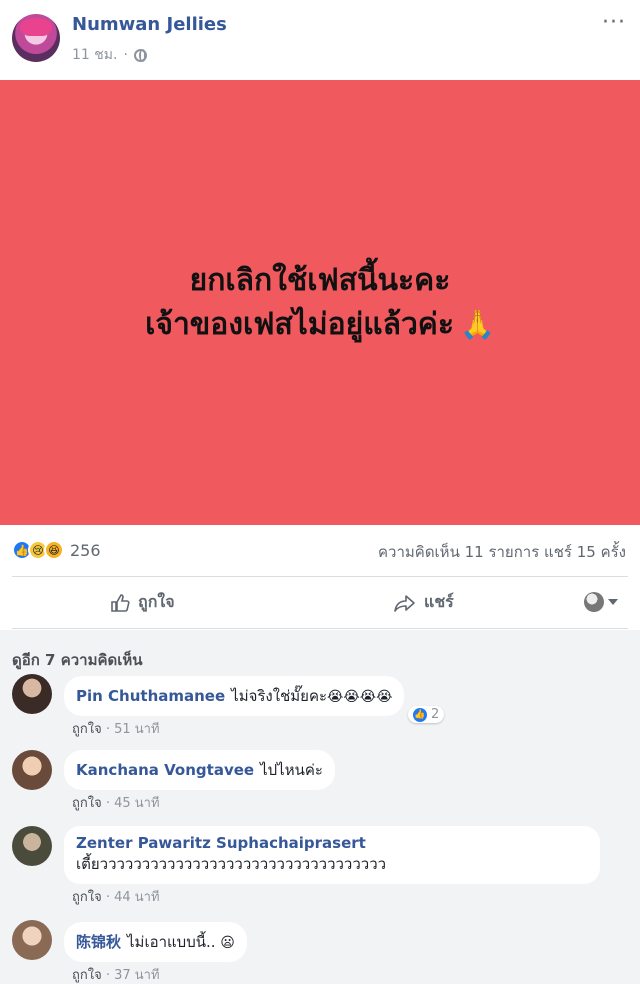  Describe the element at coordinates (136, 803) in the screenshot. I see `comment-time: 45 นาที` at that location.